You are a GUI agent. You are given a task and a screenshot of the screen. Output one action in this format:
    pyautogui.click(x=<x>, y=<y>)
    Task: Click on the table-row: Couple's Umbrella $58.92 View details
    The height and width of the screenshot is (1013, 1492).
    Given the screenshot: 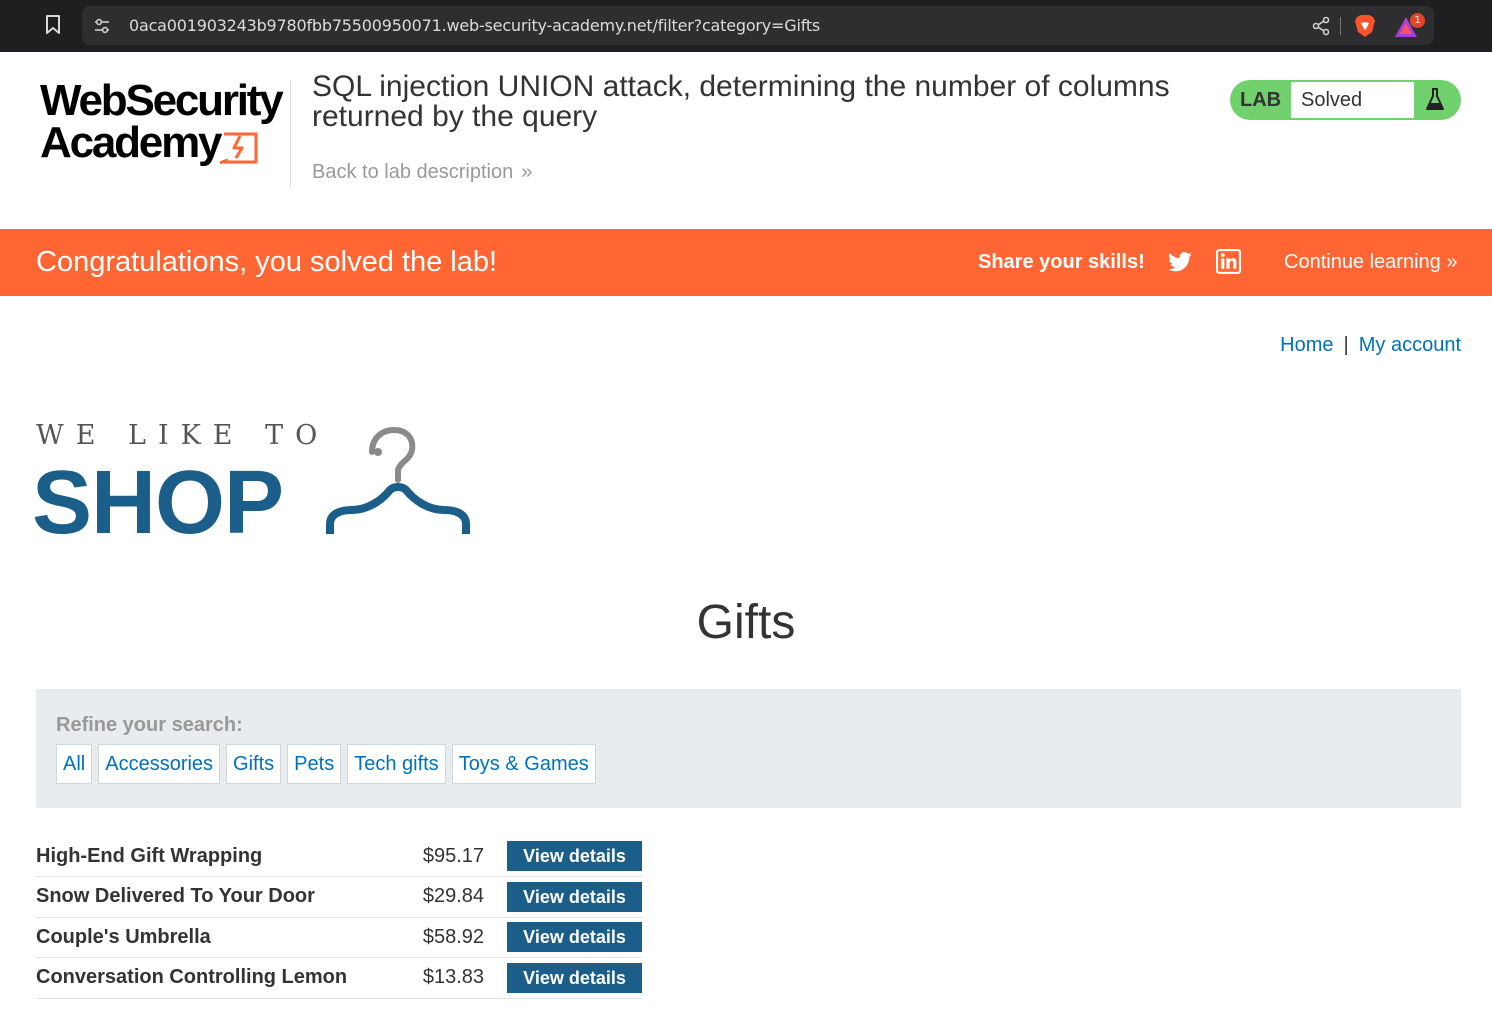 What is the action you would take?
    pyautogui.click(x=339, y=937)
    